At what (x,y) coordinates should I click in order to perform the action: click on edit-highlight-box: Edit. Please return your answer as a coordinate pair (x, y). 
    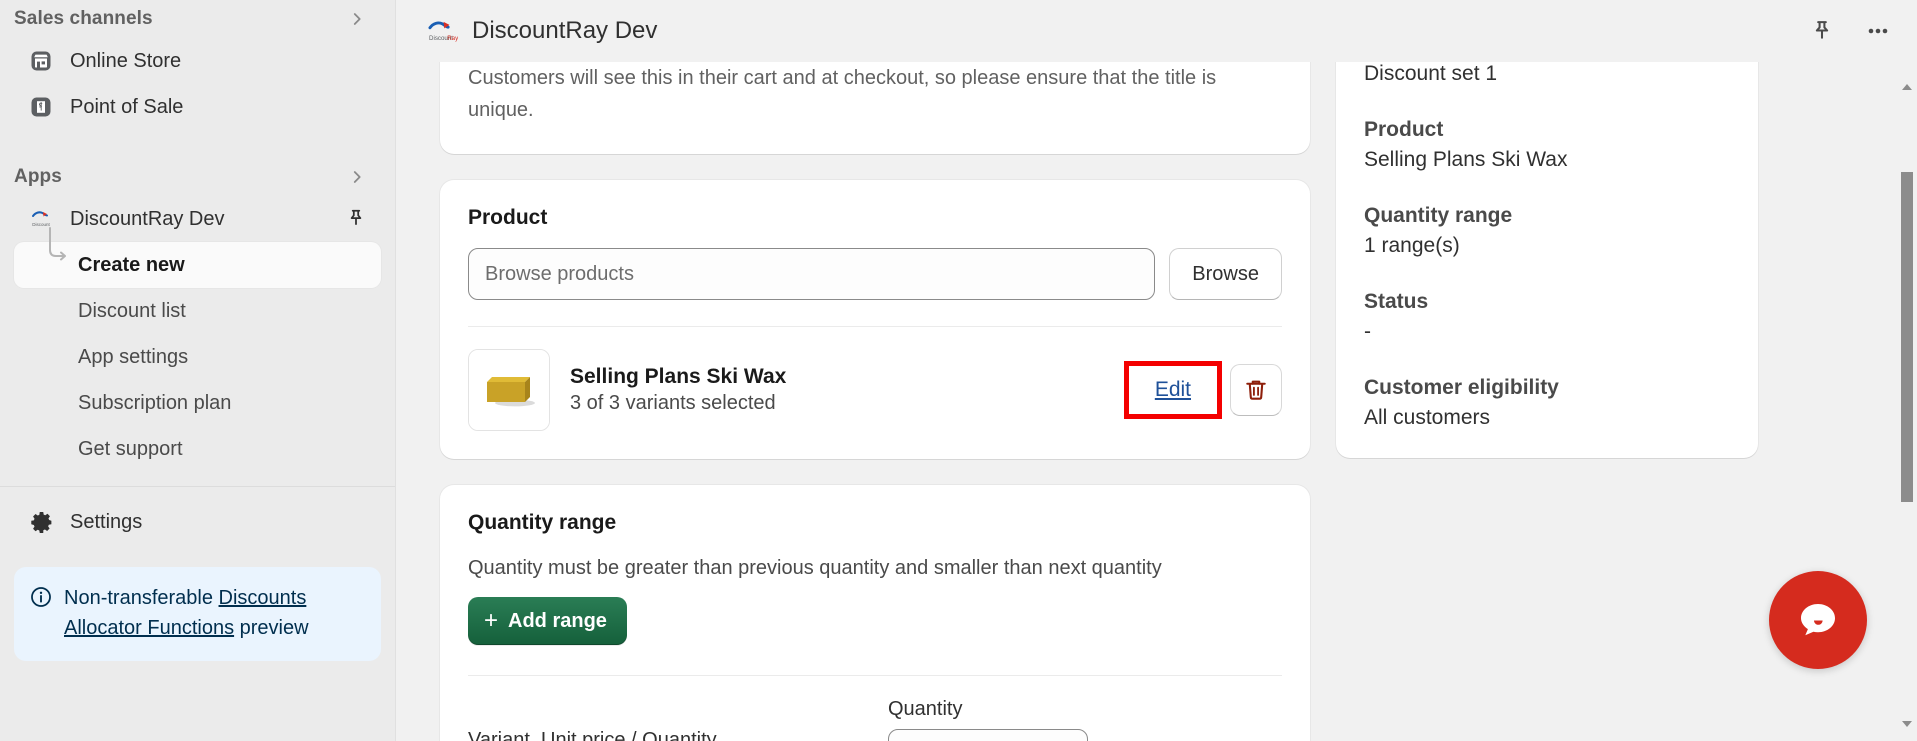
    Looking at the image, I should click on (1172, 390).